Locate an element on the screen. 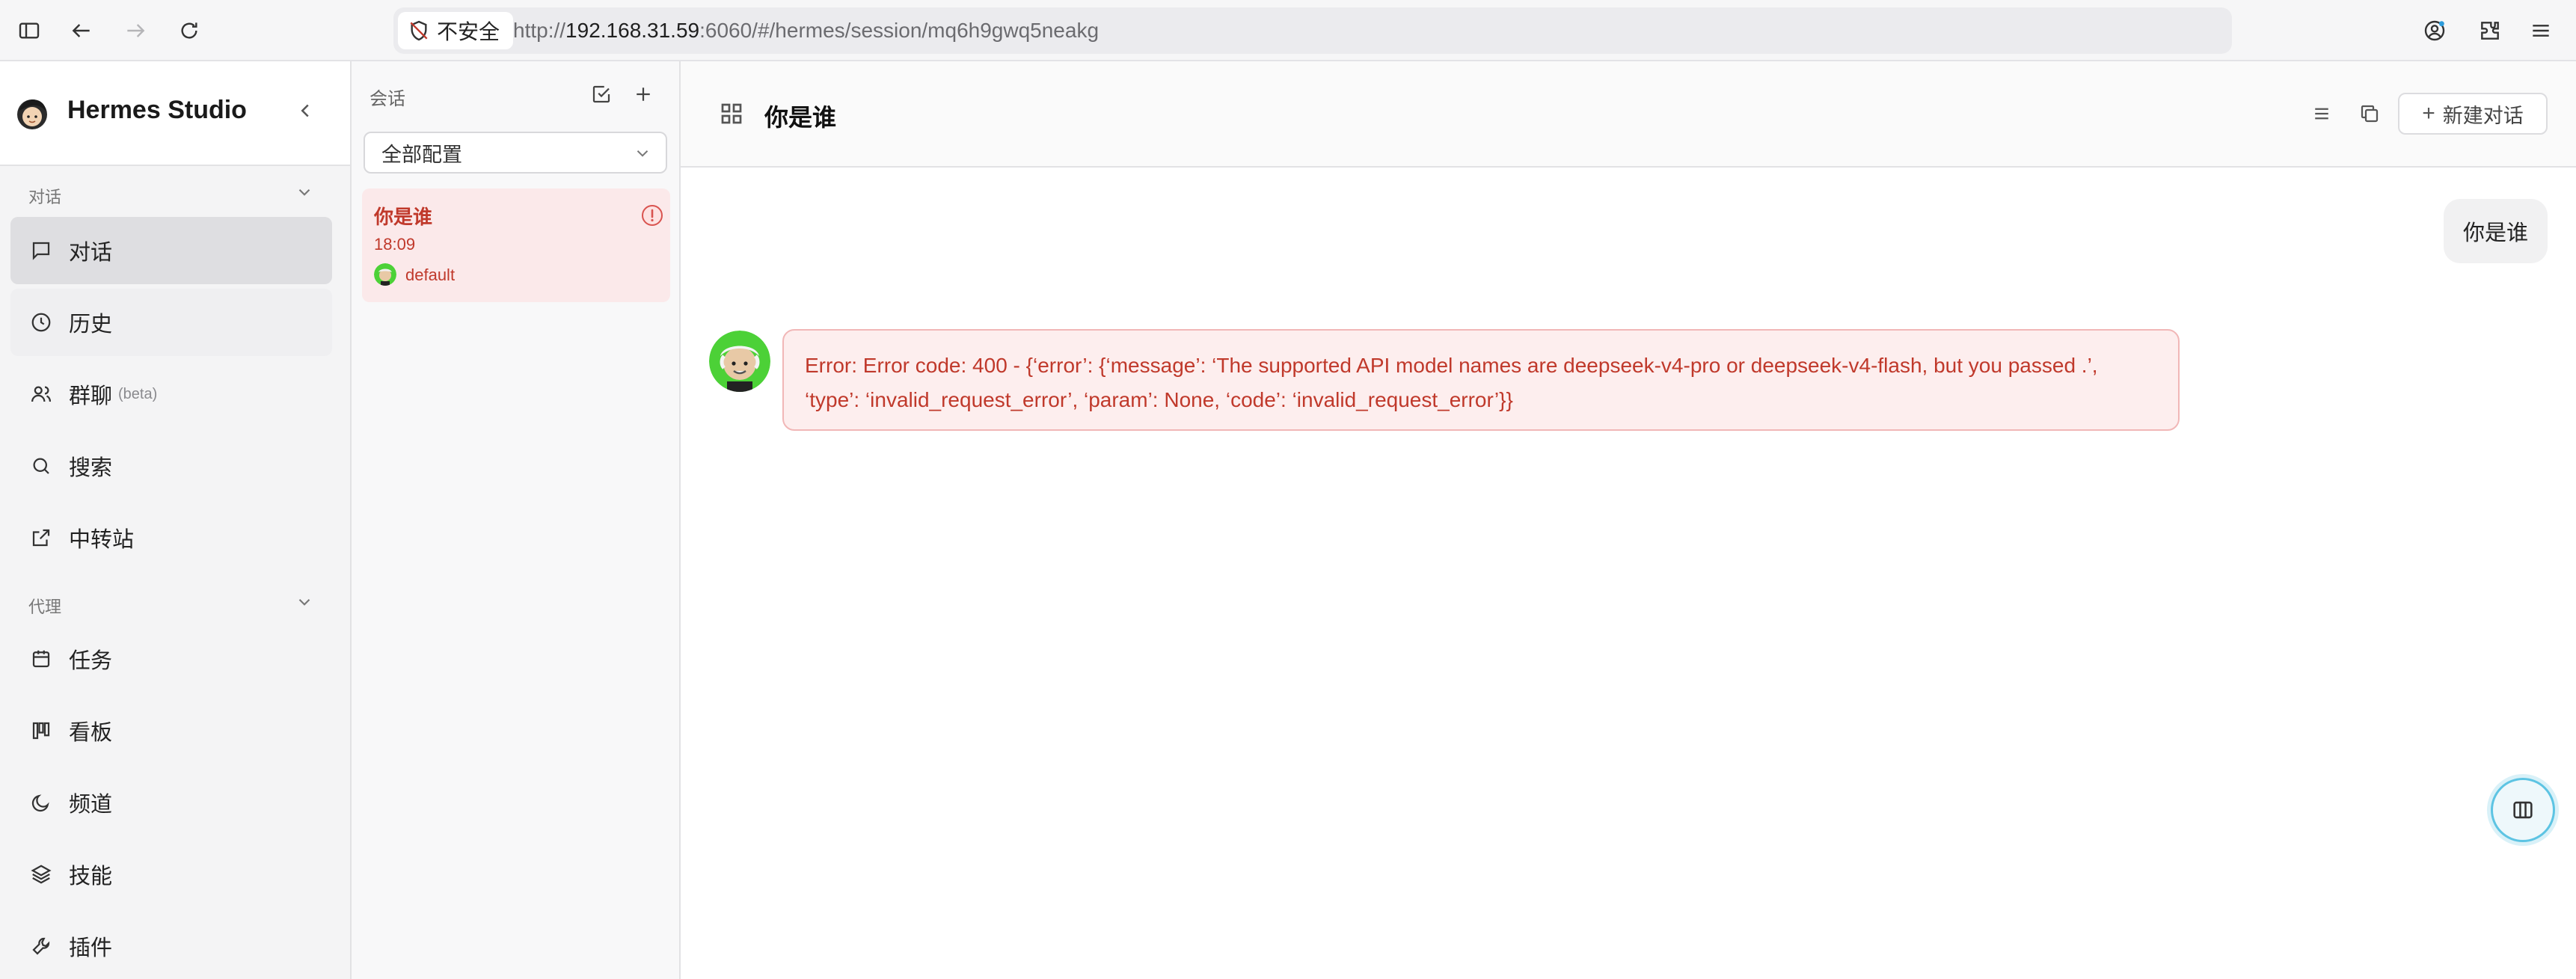 Image resolution: width=2576 pixels, height=979 pixels. session-item-title: 你是谁 is located at coordinates (403, 217).